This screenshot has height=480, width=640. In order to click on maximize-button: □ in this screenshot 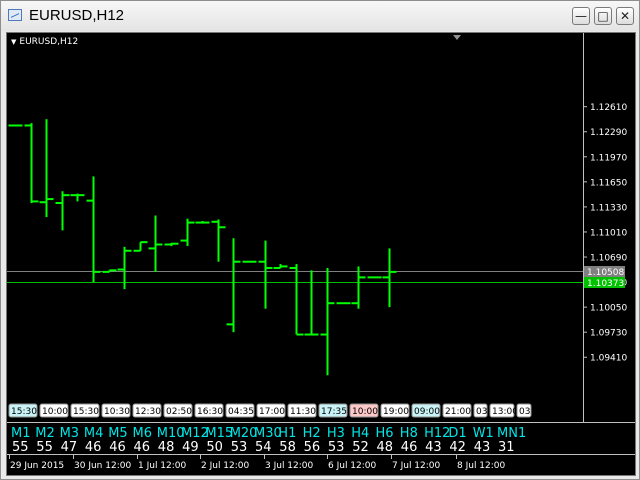, I will do `click(603, 16)`.